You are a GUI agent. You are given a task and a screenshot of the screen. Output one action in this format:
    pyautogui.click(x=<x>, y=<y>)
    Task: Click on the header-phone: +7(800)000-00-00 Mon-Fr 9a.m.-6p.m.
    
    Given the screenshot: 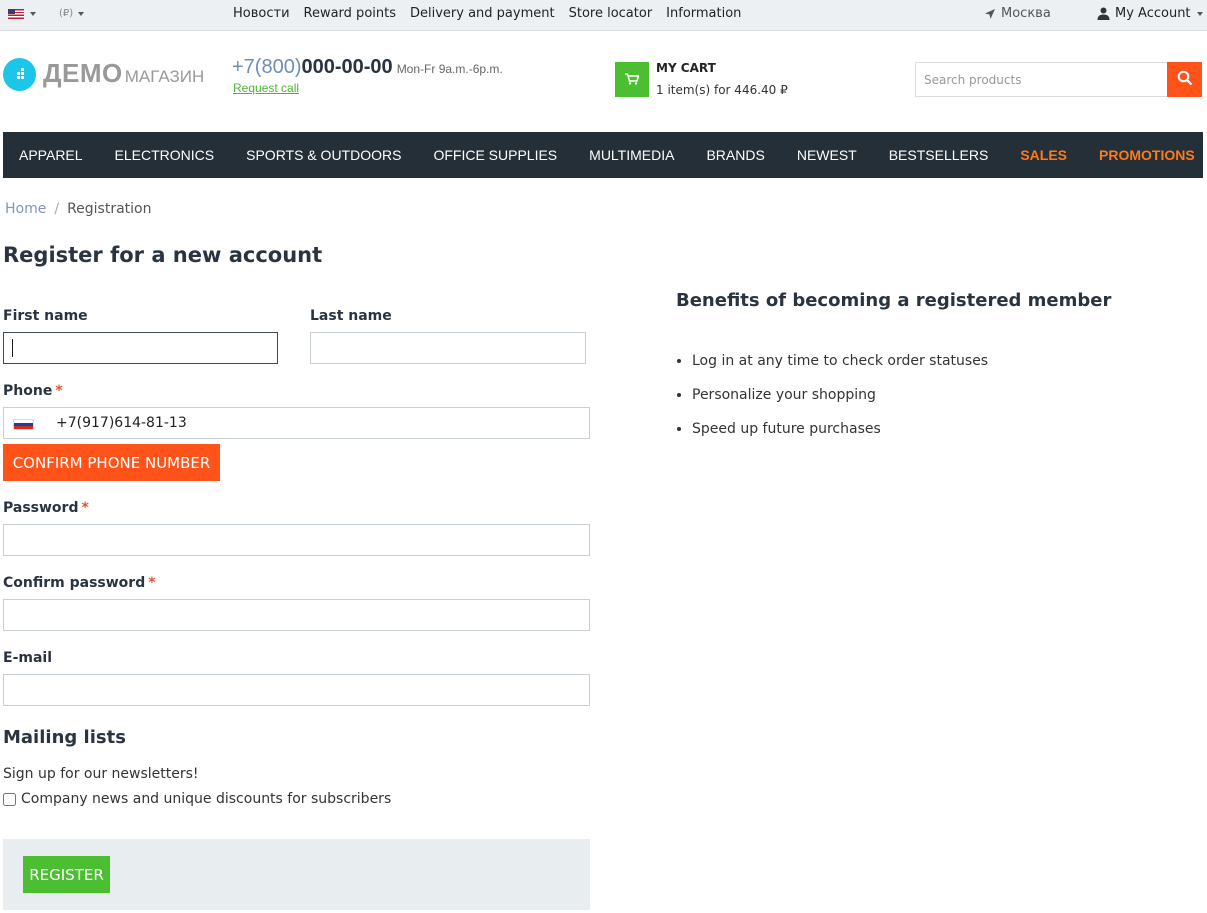 What is the action you would take?
    pyautogui.click(x=367, y=67)
    